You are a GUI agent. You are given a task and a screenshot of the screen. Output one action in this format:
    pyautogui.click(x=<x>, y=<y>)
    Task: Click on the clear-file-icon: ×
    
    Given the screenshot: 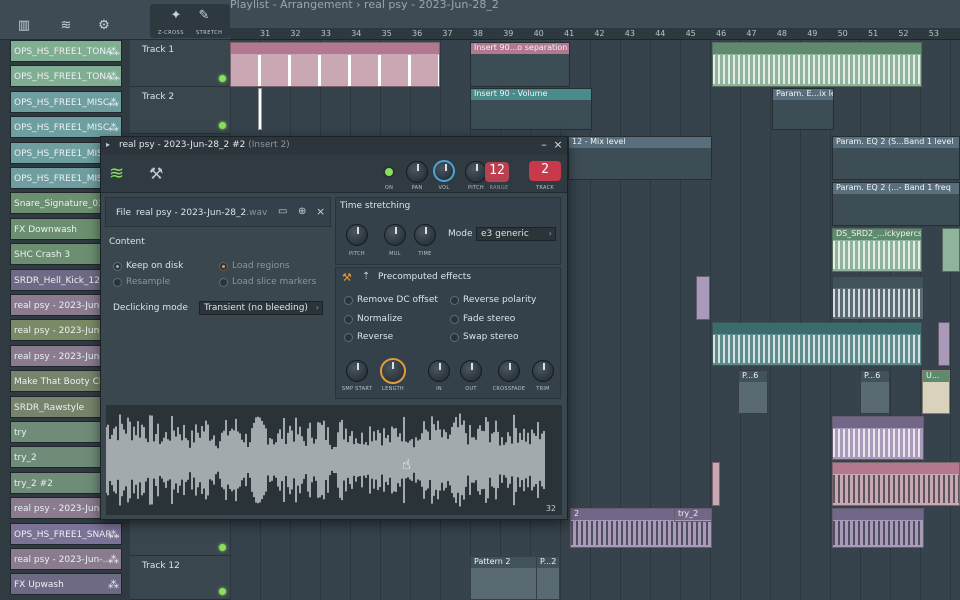 What is the action you would take?
    pyautogui.click(x=320, y=211)
    